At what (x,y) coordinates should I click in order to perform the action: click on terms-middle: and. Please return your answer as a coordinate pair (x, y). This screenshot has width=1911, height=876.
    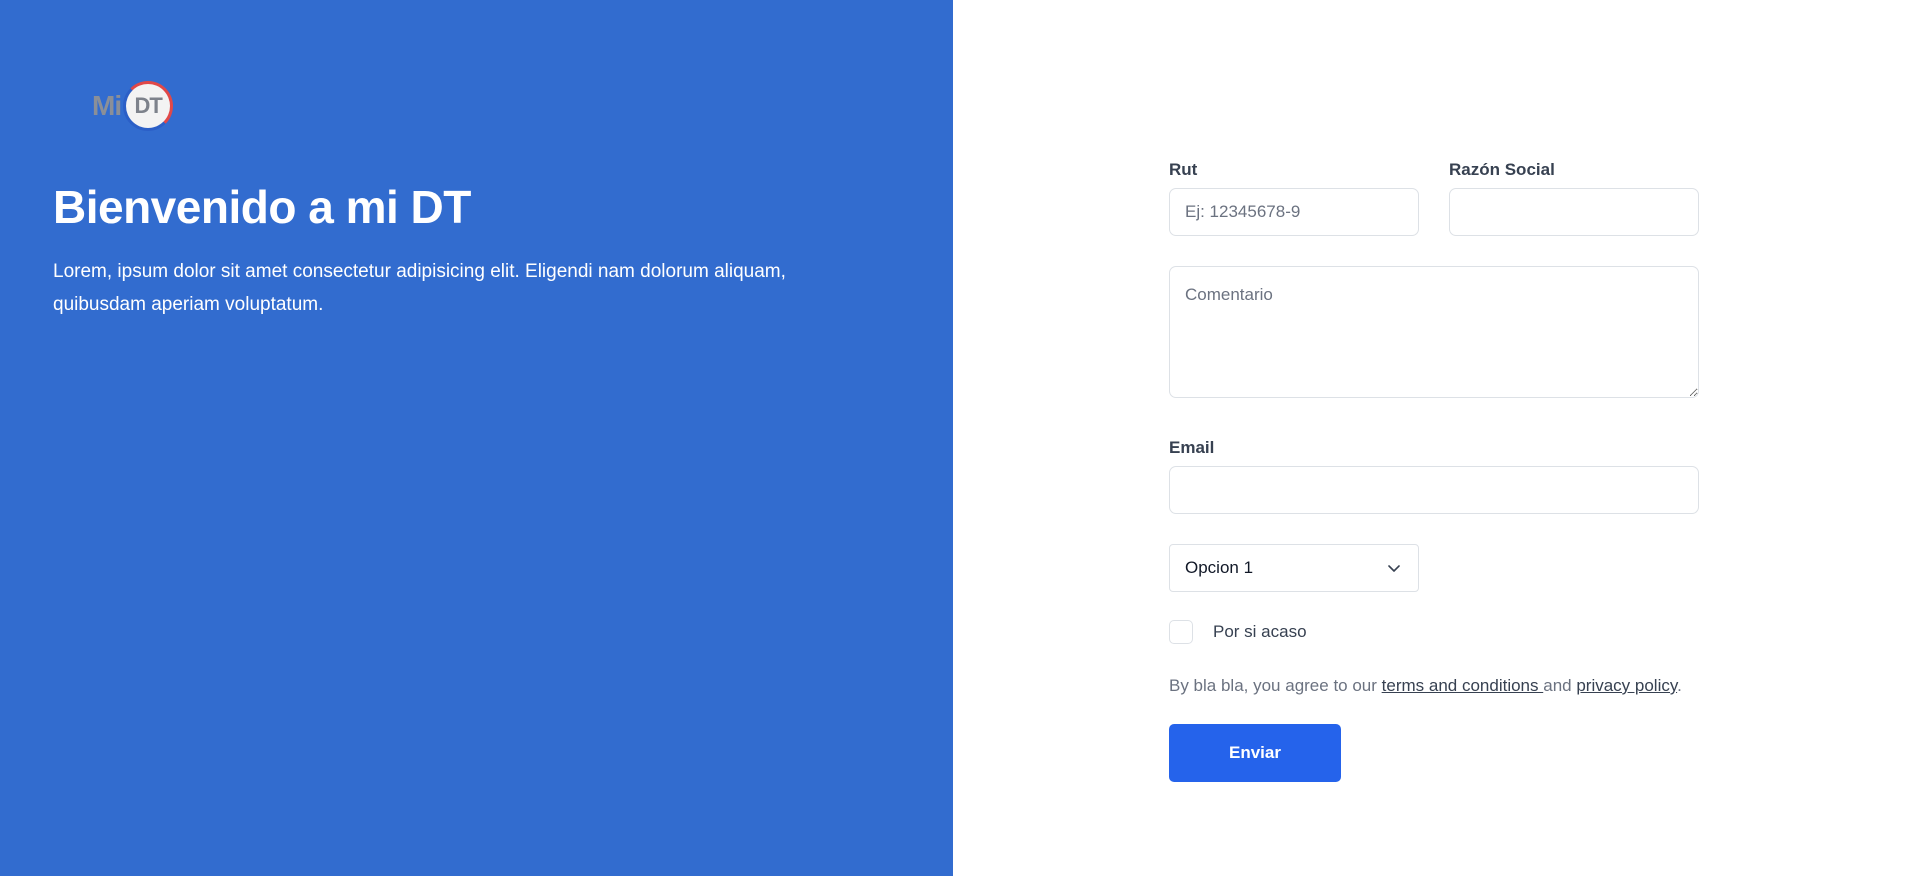
    Looking at the image, I should click on (1560, 685).